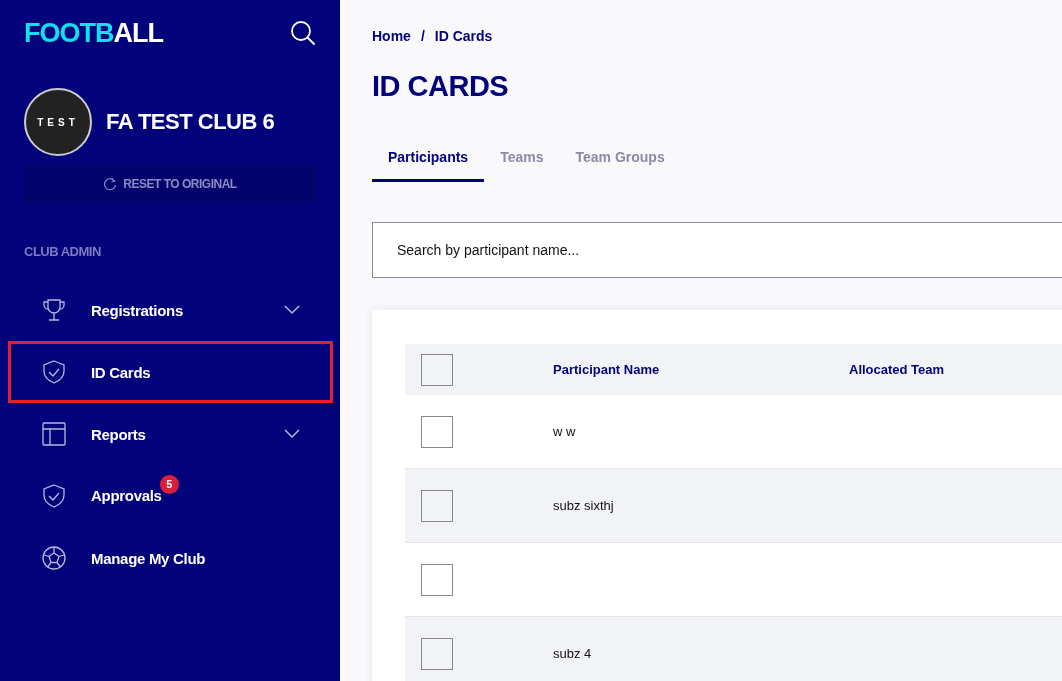 Image resolution: width=1062 pixels, height=681 pixels. What do you see at coordinates (118, 434) in the screenshot?
I see `nav-label: Reports` at bounding box center [118, 434].